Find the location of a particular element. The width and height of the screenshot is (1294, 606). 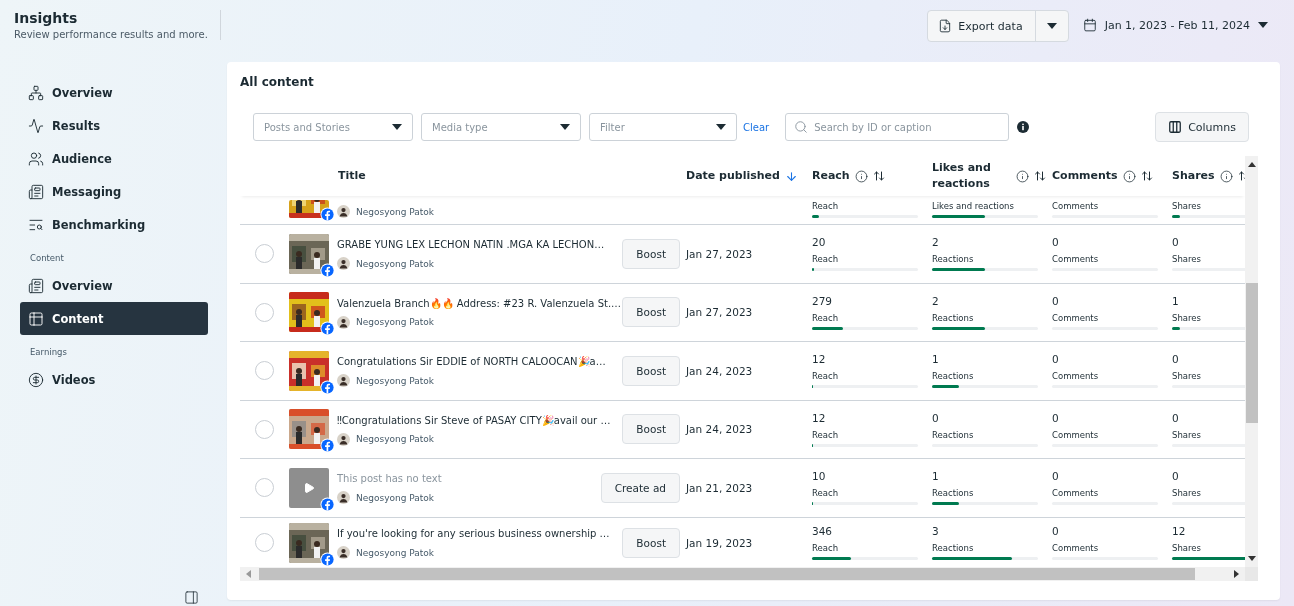

columns-button: Columns is located at coordinates (1202, 127).